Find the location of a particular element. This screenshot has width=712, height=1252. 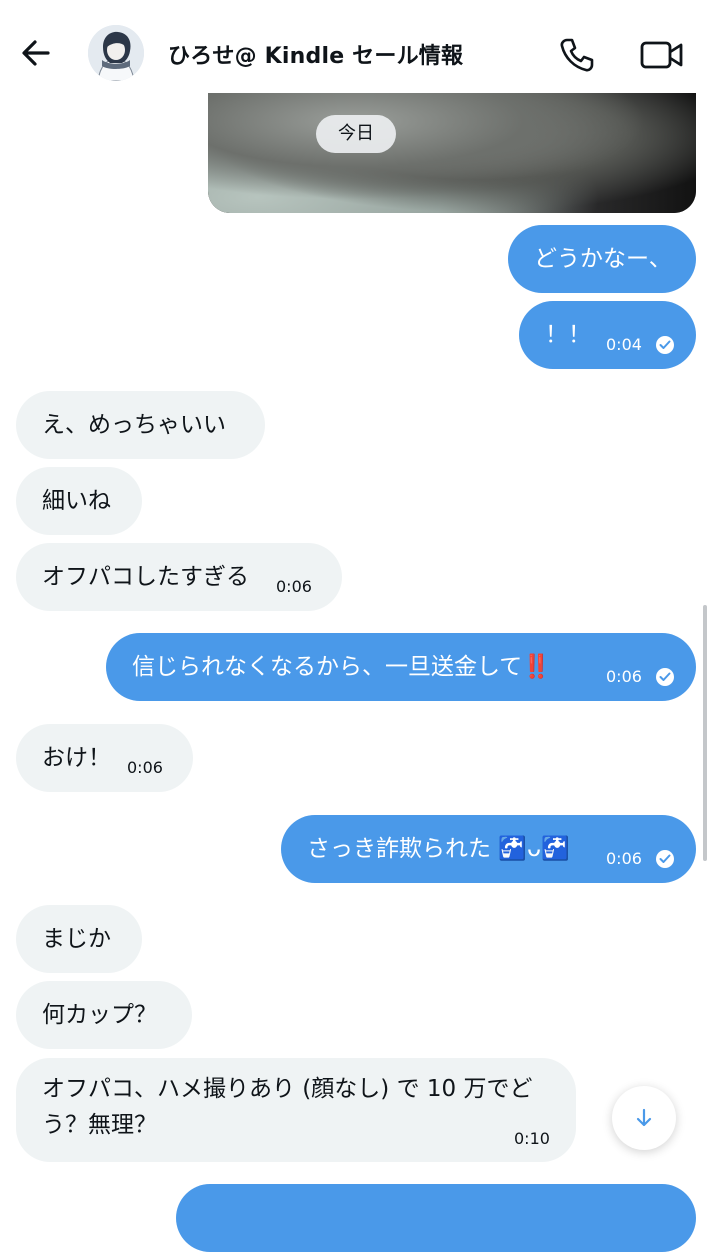

message-bubble: オフパコしたすぎる 0:06 is located at coordinates (179, 577).